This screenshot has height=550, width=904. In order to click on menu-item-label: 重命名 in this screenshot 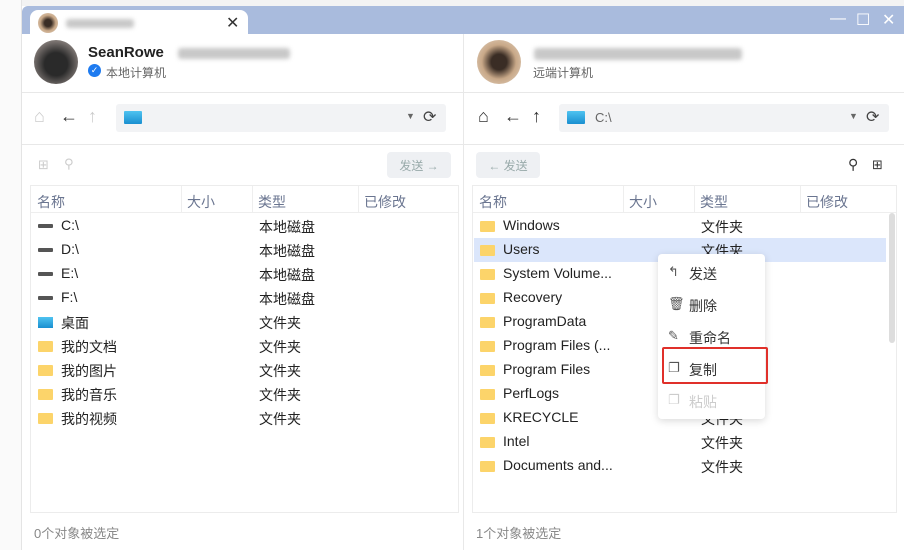, I will do `click(710, 338)`.